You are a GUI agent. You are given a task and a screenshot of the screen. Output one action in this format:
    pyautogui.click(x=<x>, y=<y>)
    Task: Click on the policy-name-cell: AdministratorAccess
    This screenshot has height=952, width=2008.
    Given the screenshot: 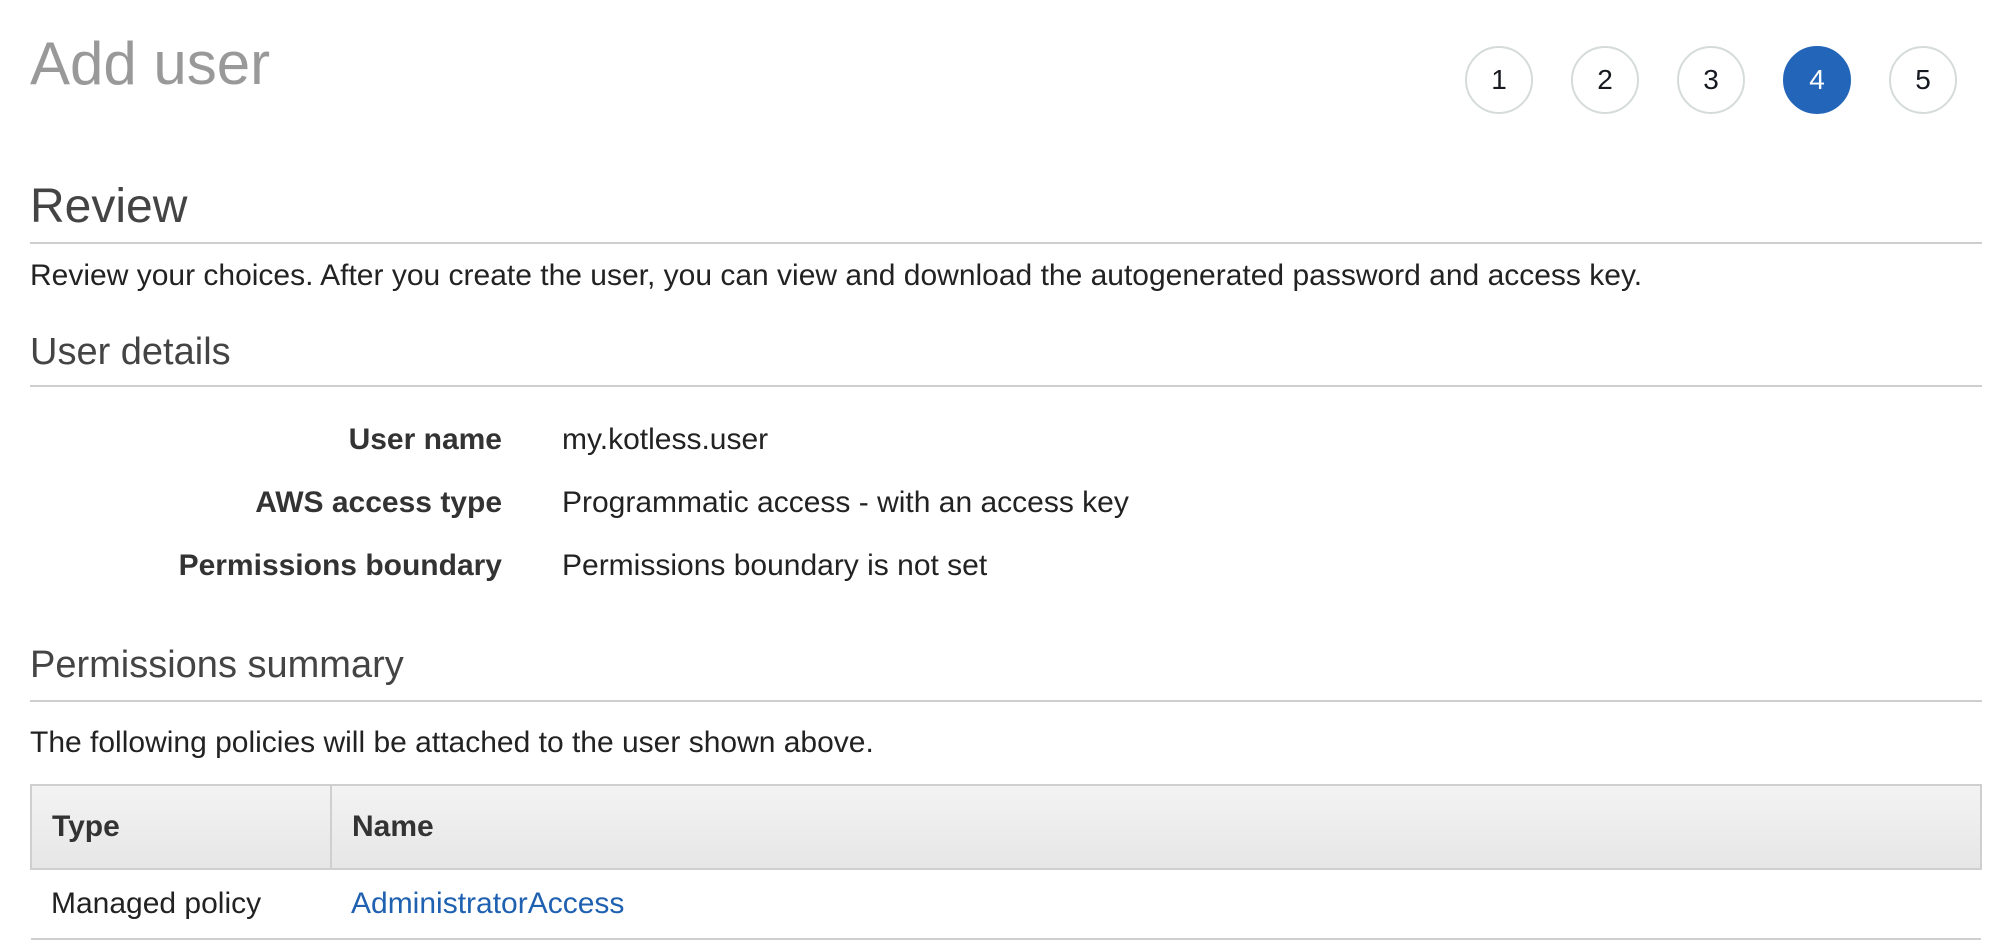 What is the action you would take?
    pyautogui.click(x=1156, y=904)
    